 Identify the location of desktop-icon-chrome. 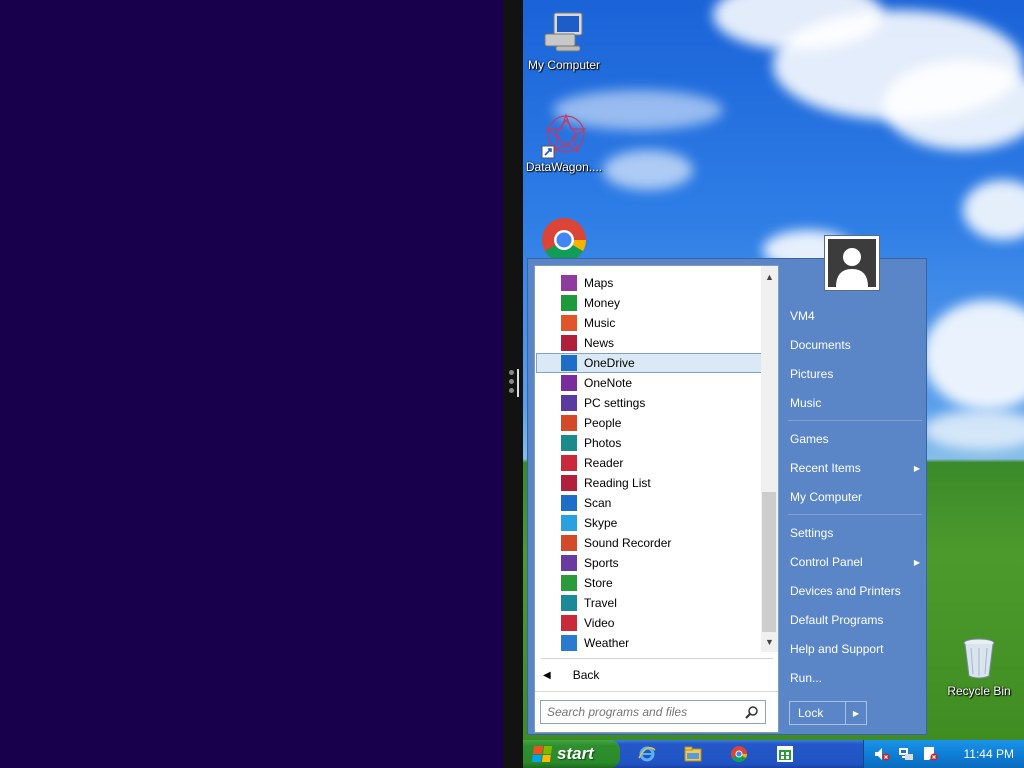
(564, 240).